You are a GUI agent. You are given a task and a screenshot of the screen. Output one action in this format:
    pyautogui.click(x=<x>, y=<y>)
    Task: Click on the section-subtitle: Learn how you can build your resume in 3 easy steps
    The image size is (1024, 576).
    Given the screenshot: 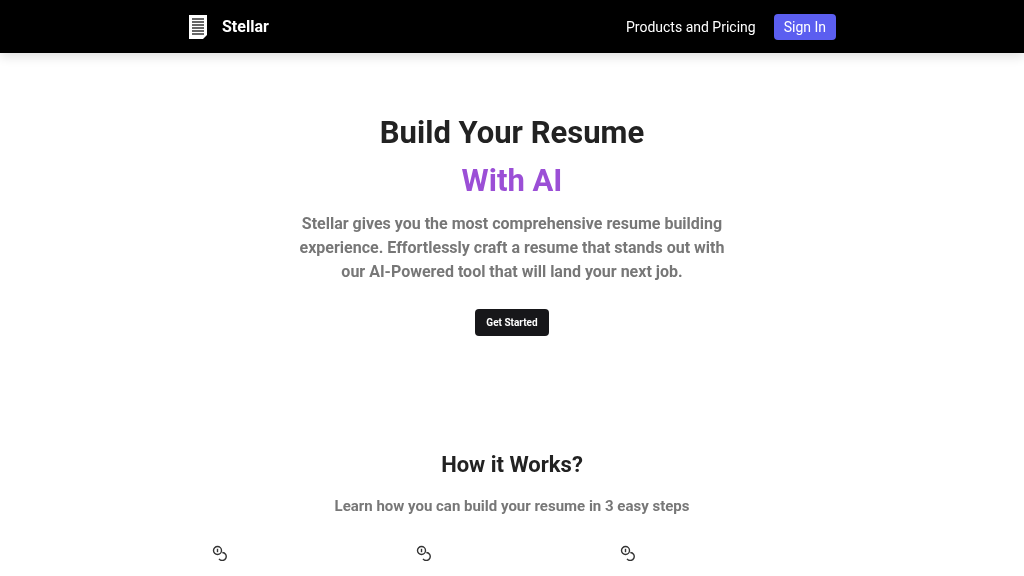 What is the action you would take?
    pyautogui.click(x=512, y=506)
    